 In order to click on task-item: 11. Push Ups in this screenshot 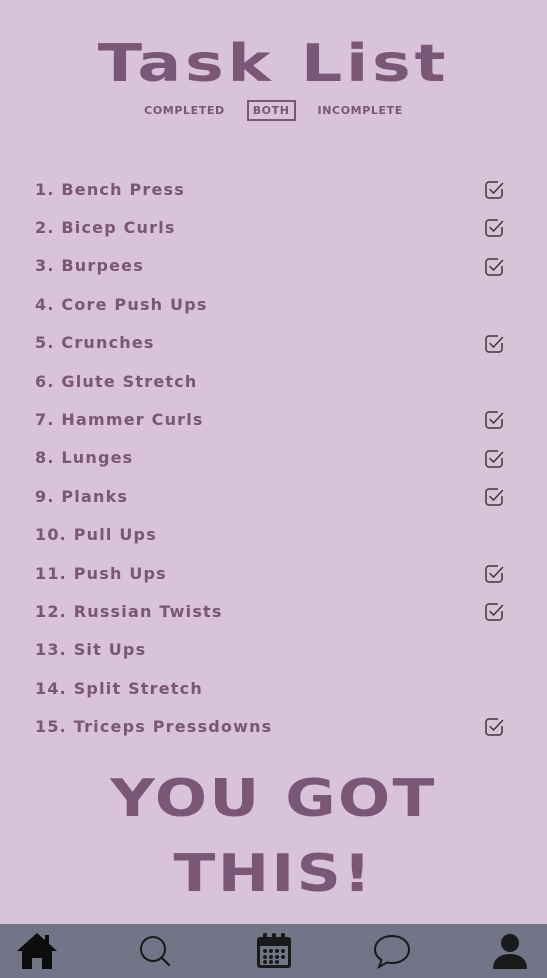, I will do `click(272, 573)`.